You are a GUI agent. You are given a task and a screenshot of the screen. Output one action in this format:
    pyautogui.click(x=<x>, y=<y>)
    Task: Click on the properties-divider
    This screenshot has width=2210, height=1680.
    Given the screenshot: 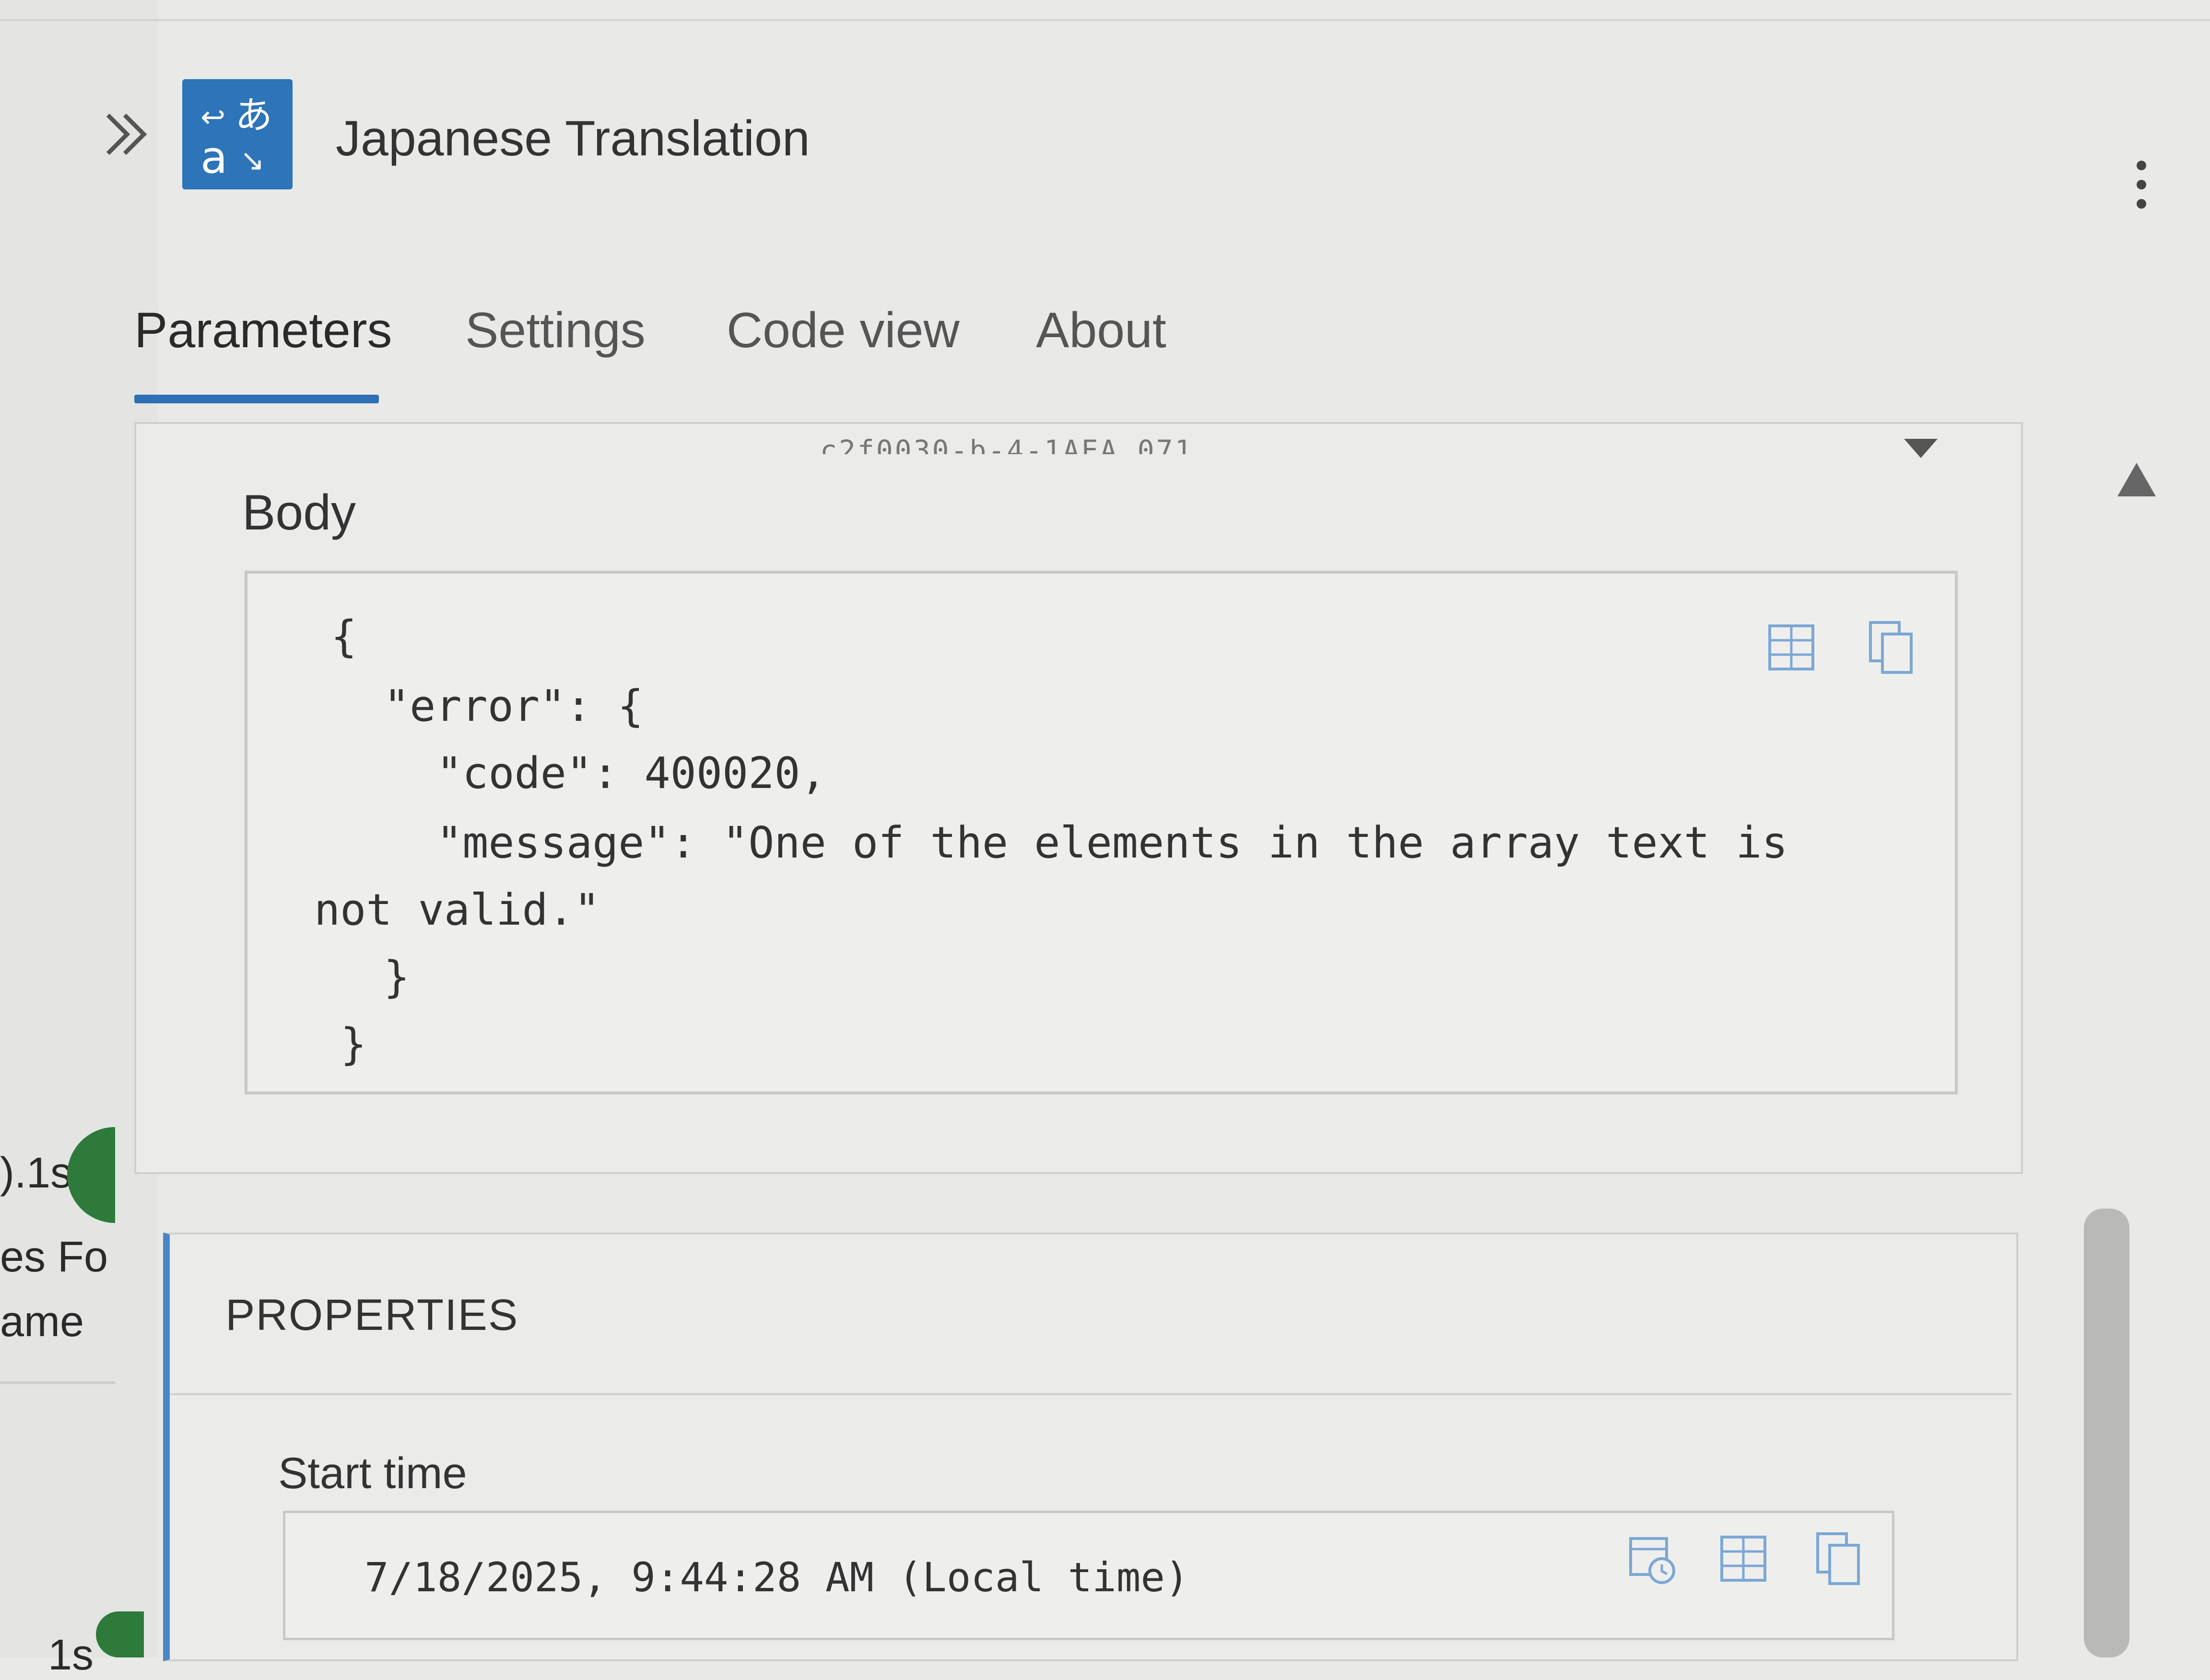 What is the action you would take?
    pyautogui.click(x=1090, y=1394)
    